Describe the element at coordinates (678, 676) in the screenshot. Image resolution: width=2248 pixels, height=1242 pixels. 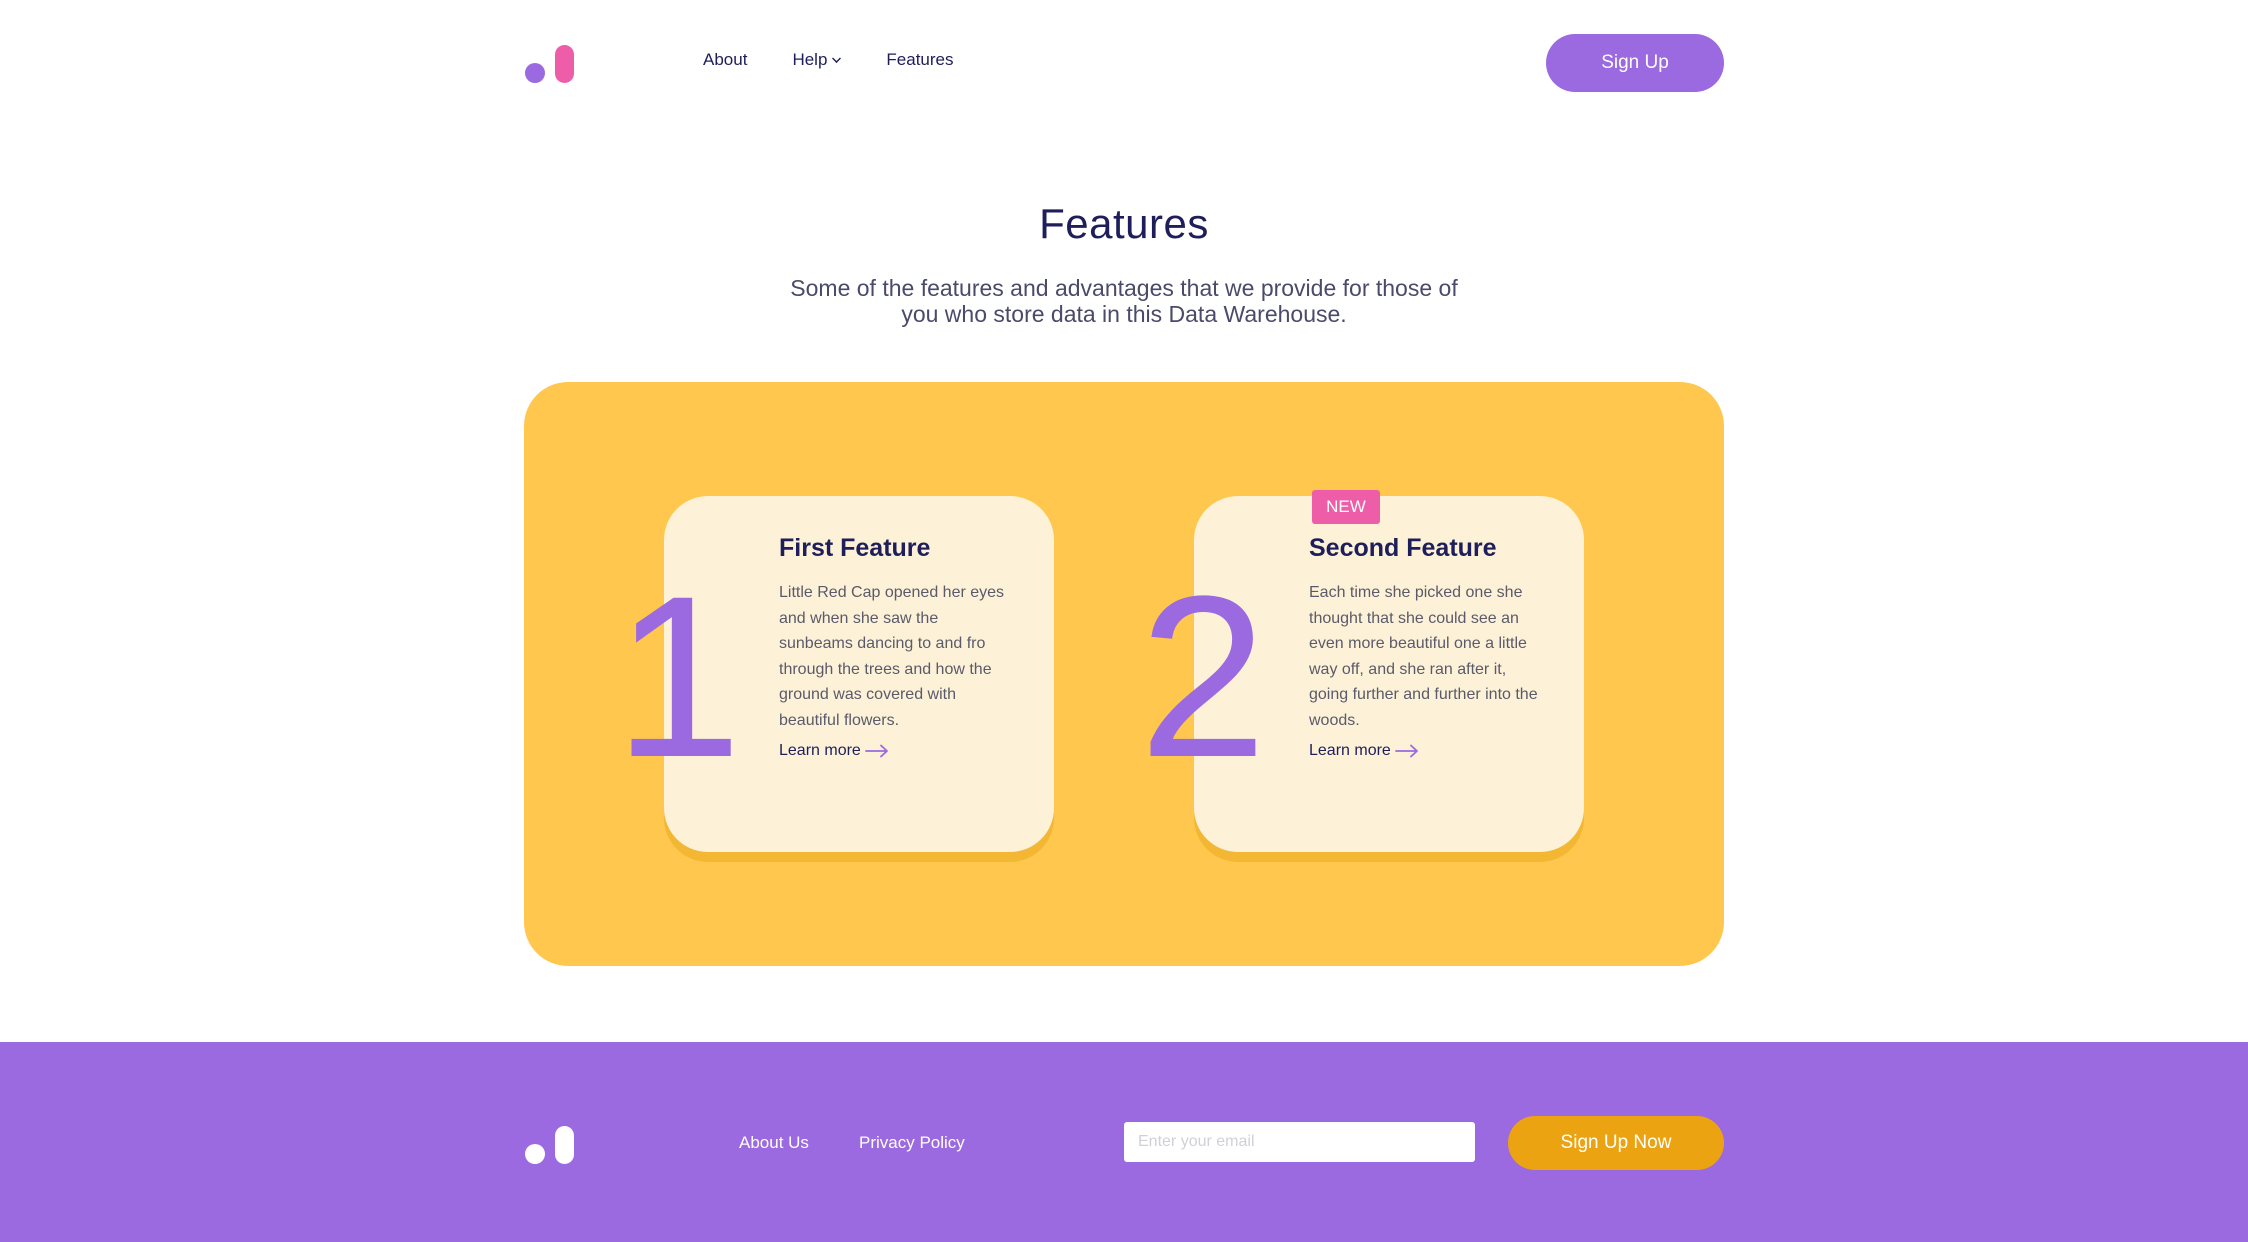
I see `feature-number: 1` at that location.